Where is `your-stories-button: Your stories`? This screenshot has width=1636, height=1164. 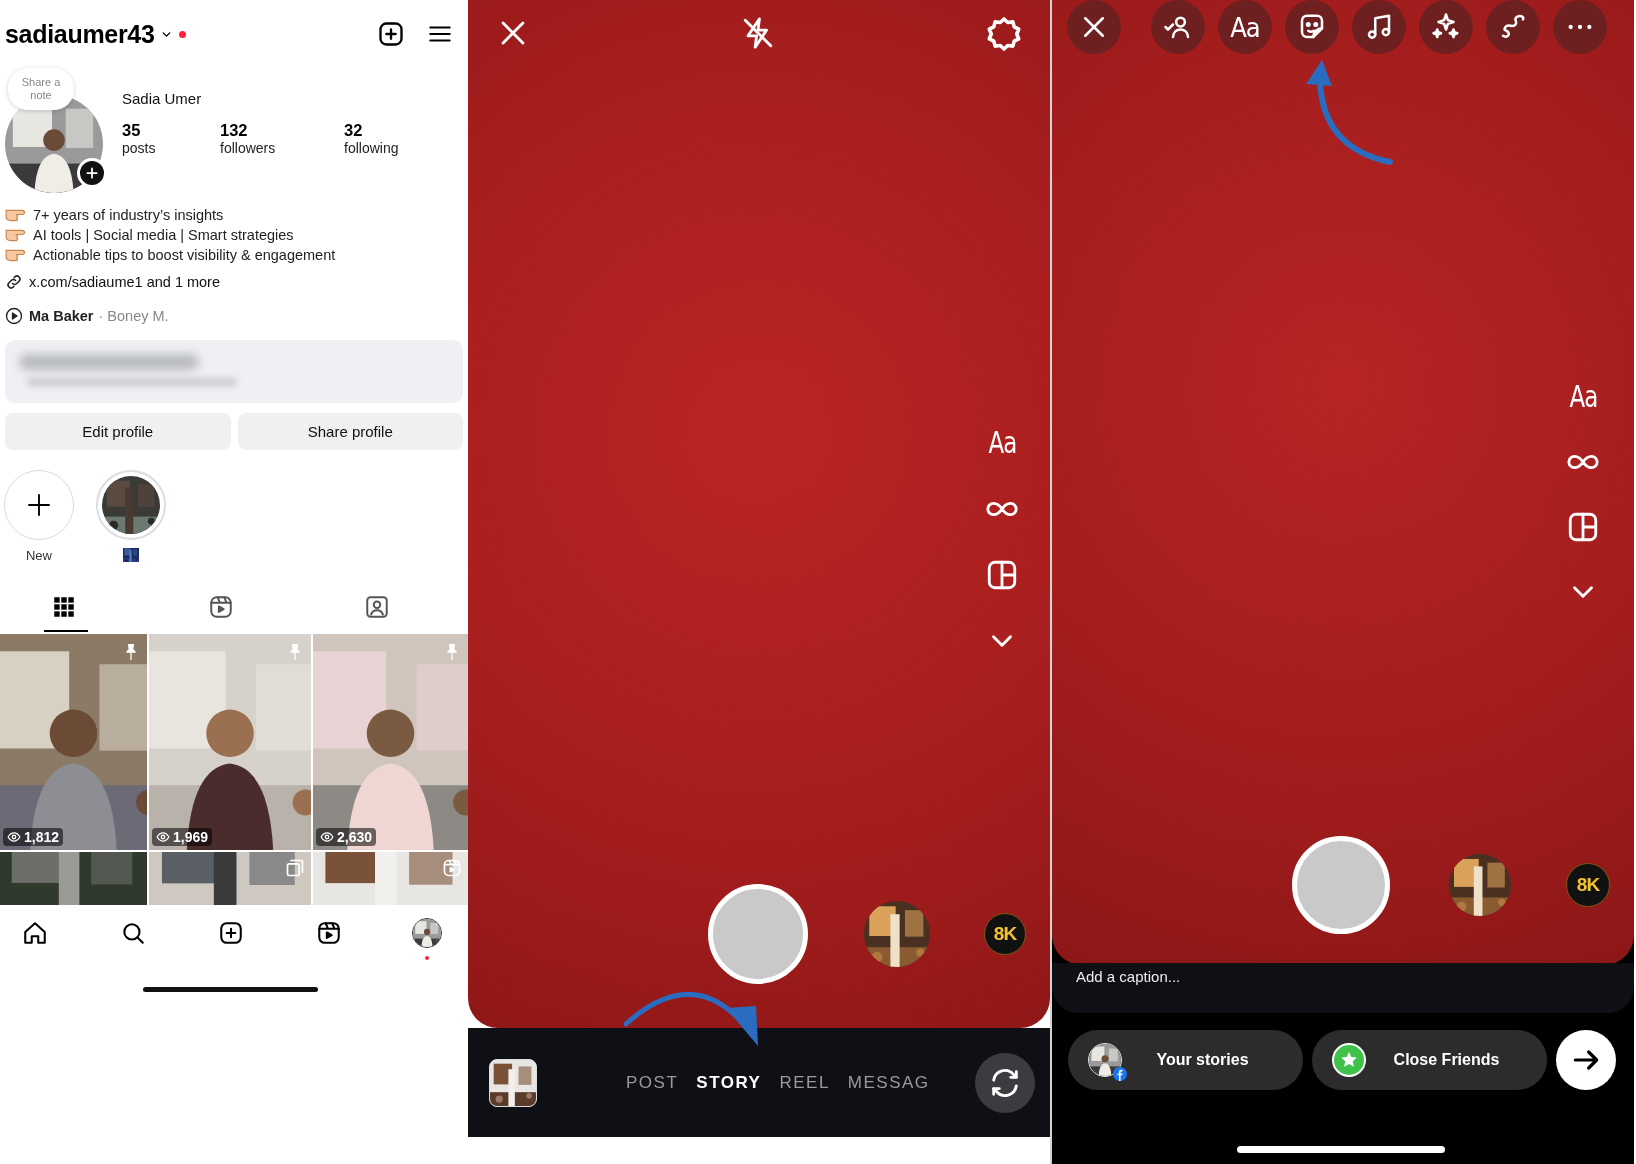
your-stories-button: Your stories is located at coordinates (1185, 1060).